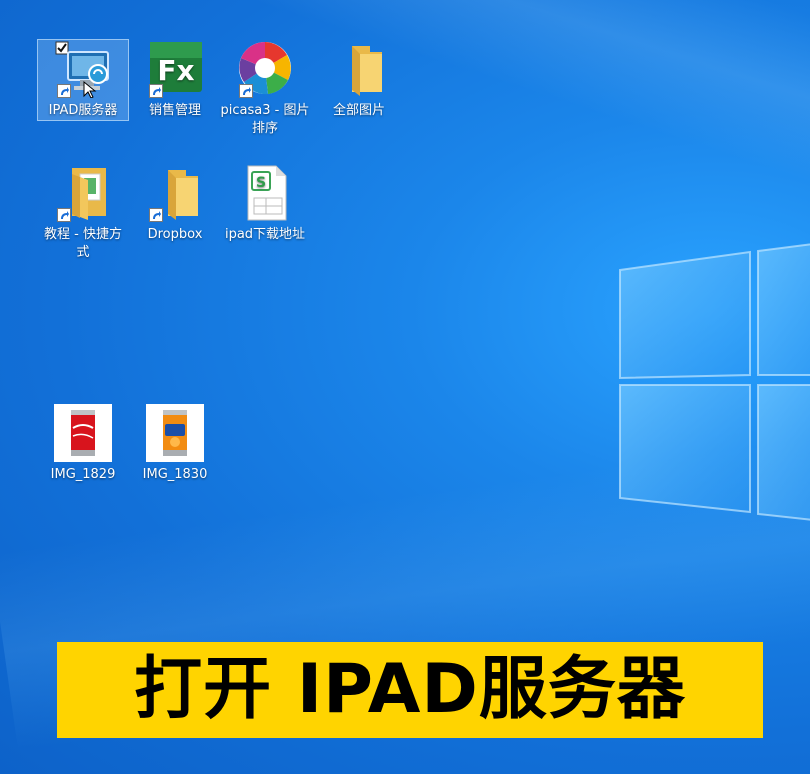  Describe the element at coordinates (83, 243) in the screenshot. I see `icon-label: 教程 - 快捷方式` at that location.